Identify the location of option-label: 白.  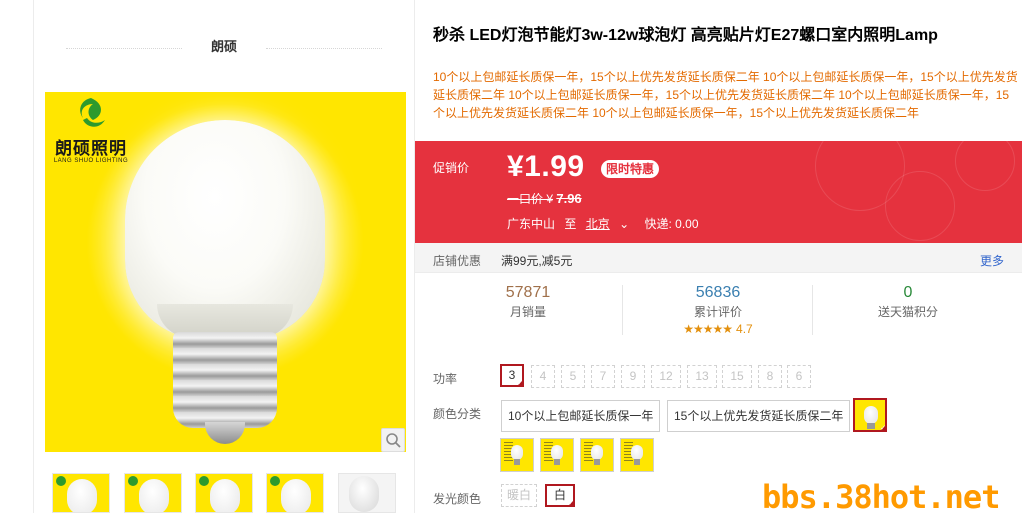
(559, 495).